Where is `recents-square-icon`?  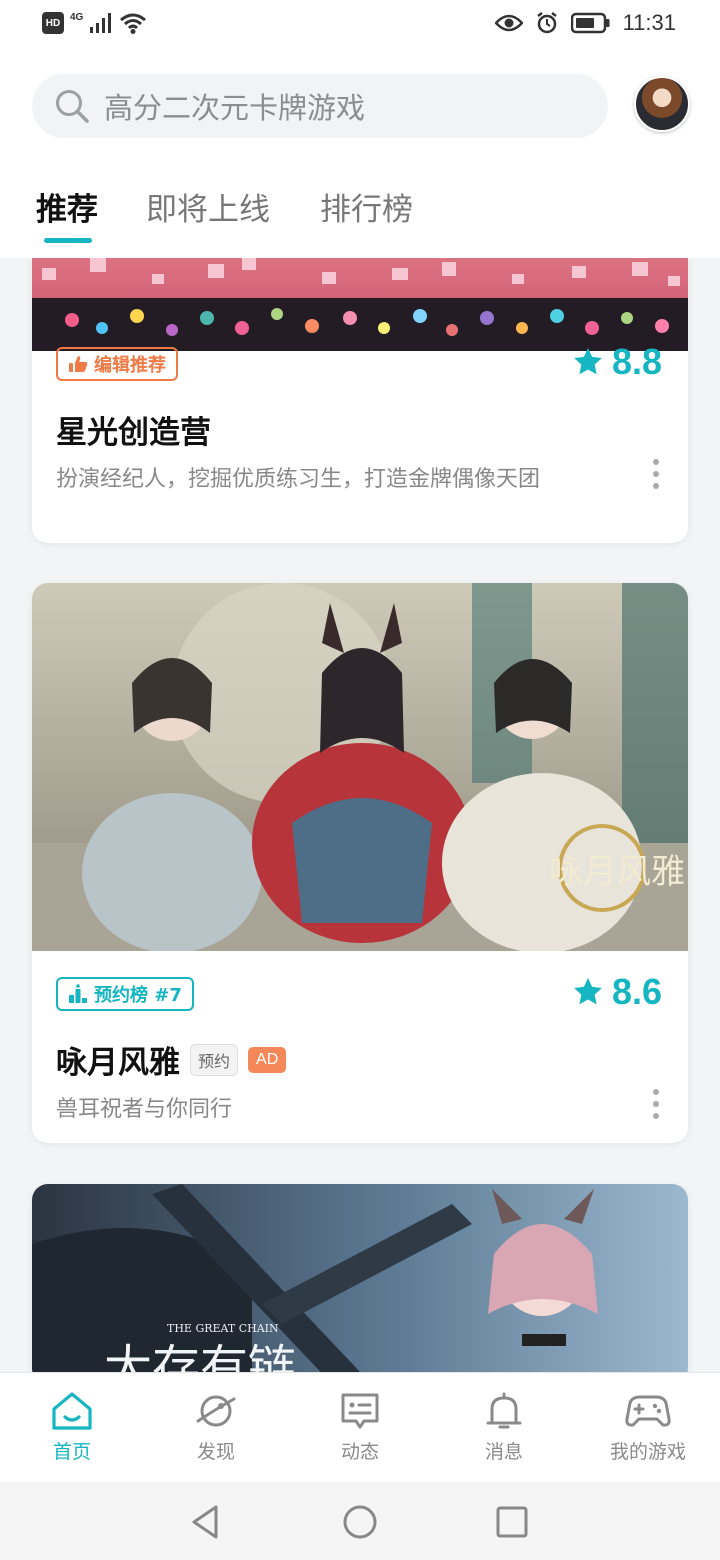 recents-square-icon is located at coordinates (512, 1522).